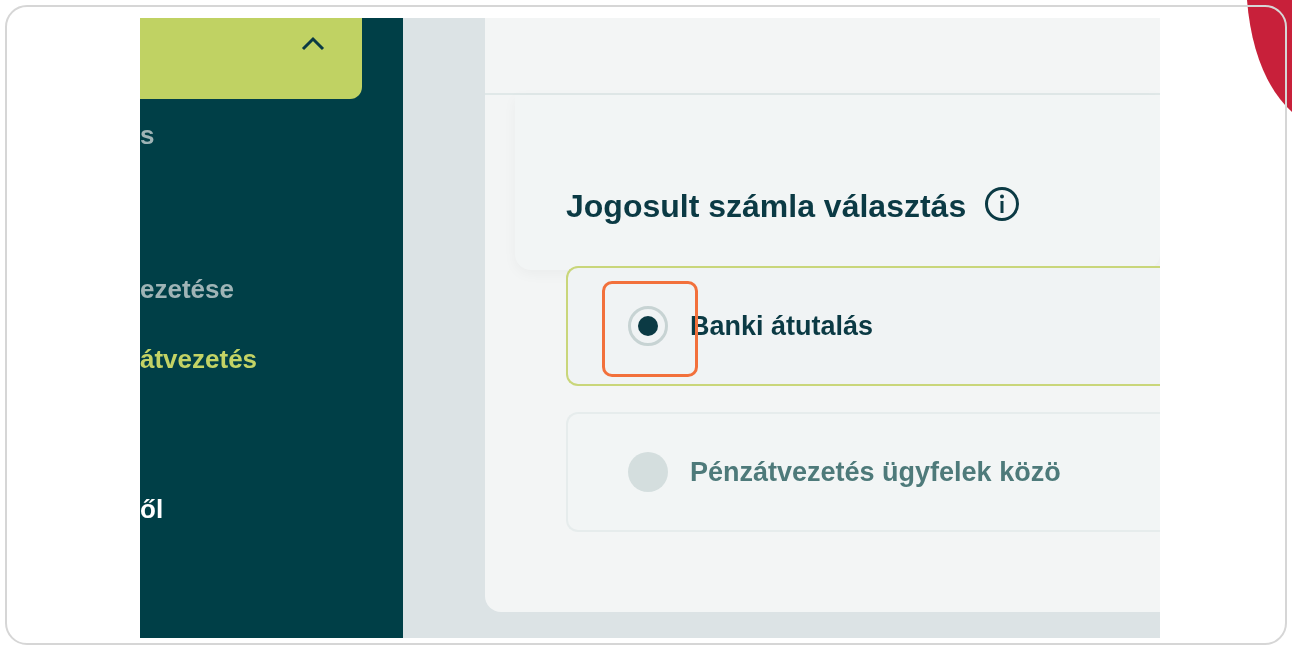 The image size is (1292, 650). I want to click on sidebar-item: s, so click(147, 135).